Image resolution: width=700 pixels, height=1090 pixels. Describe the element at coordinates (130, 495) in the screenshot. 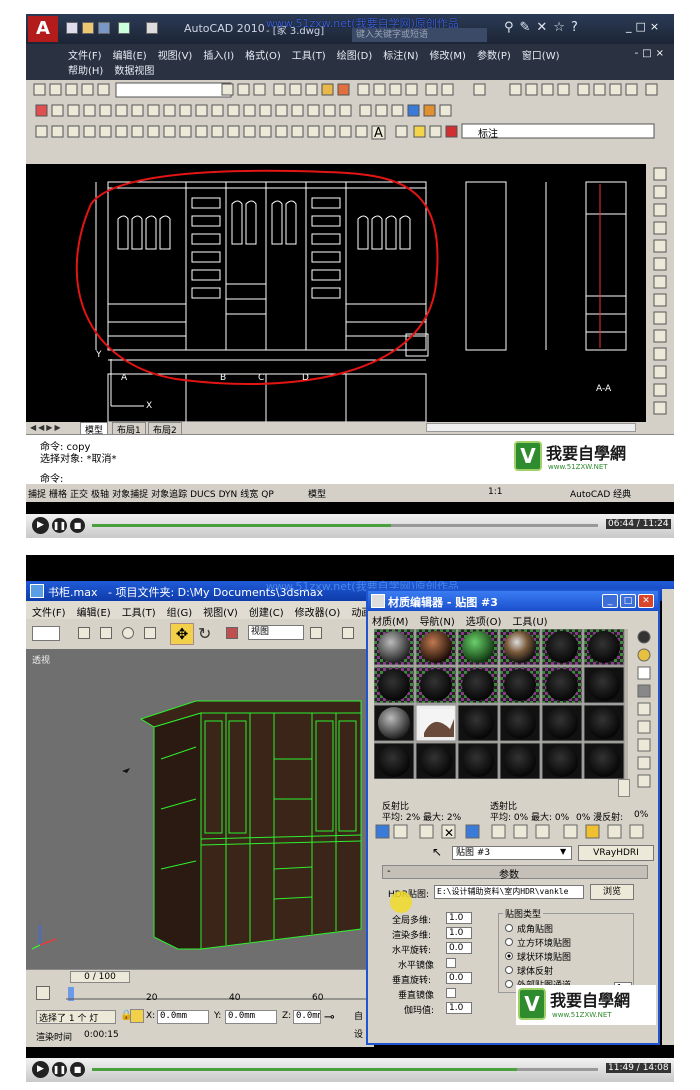

I see `status-osnap: 对象捕捉` at that location.